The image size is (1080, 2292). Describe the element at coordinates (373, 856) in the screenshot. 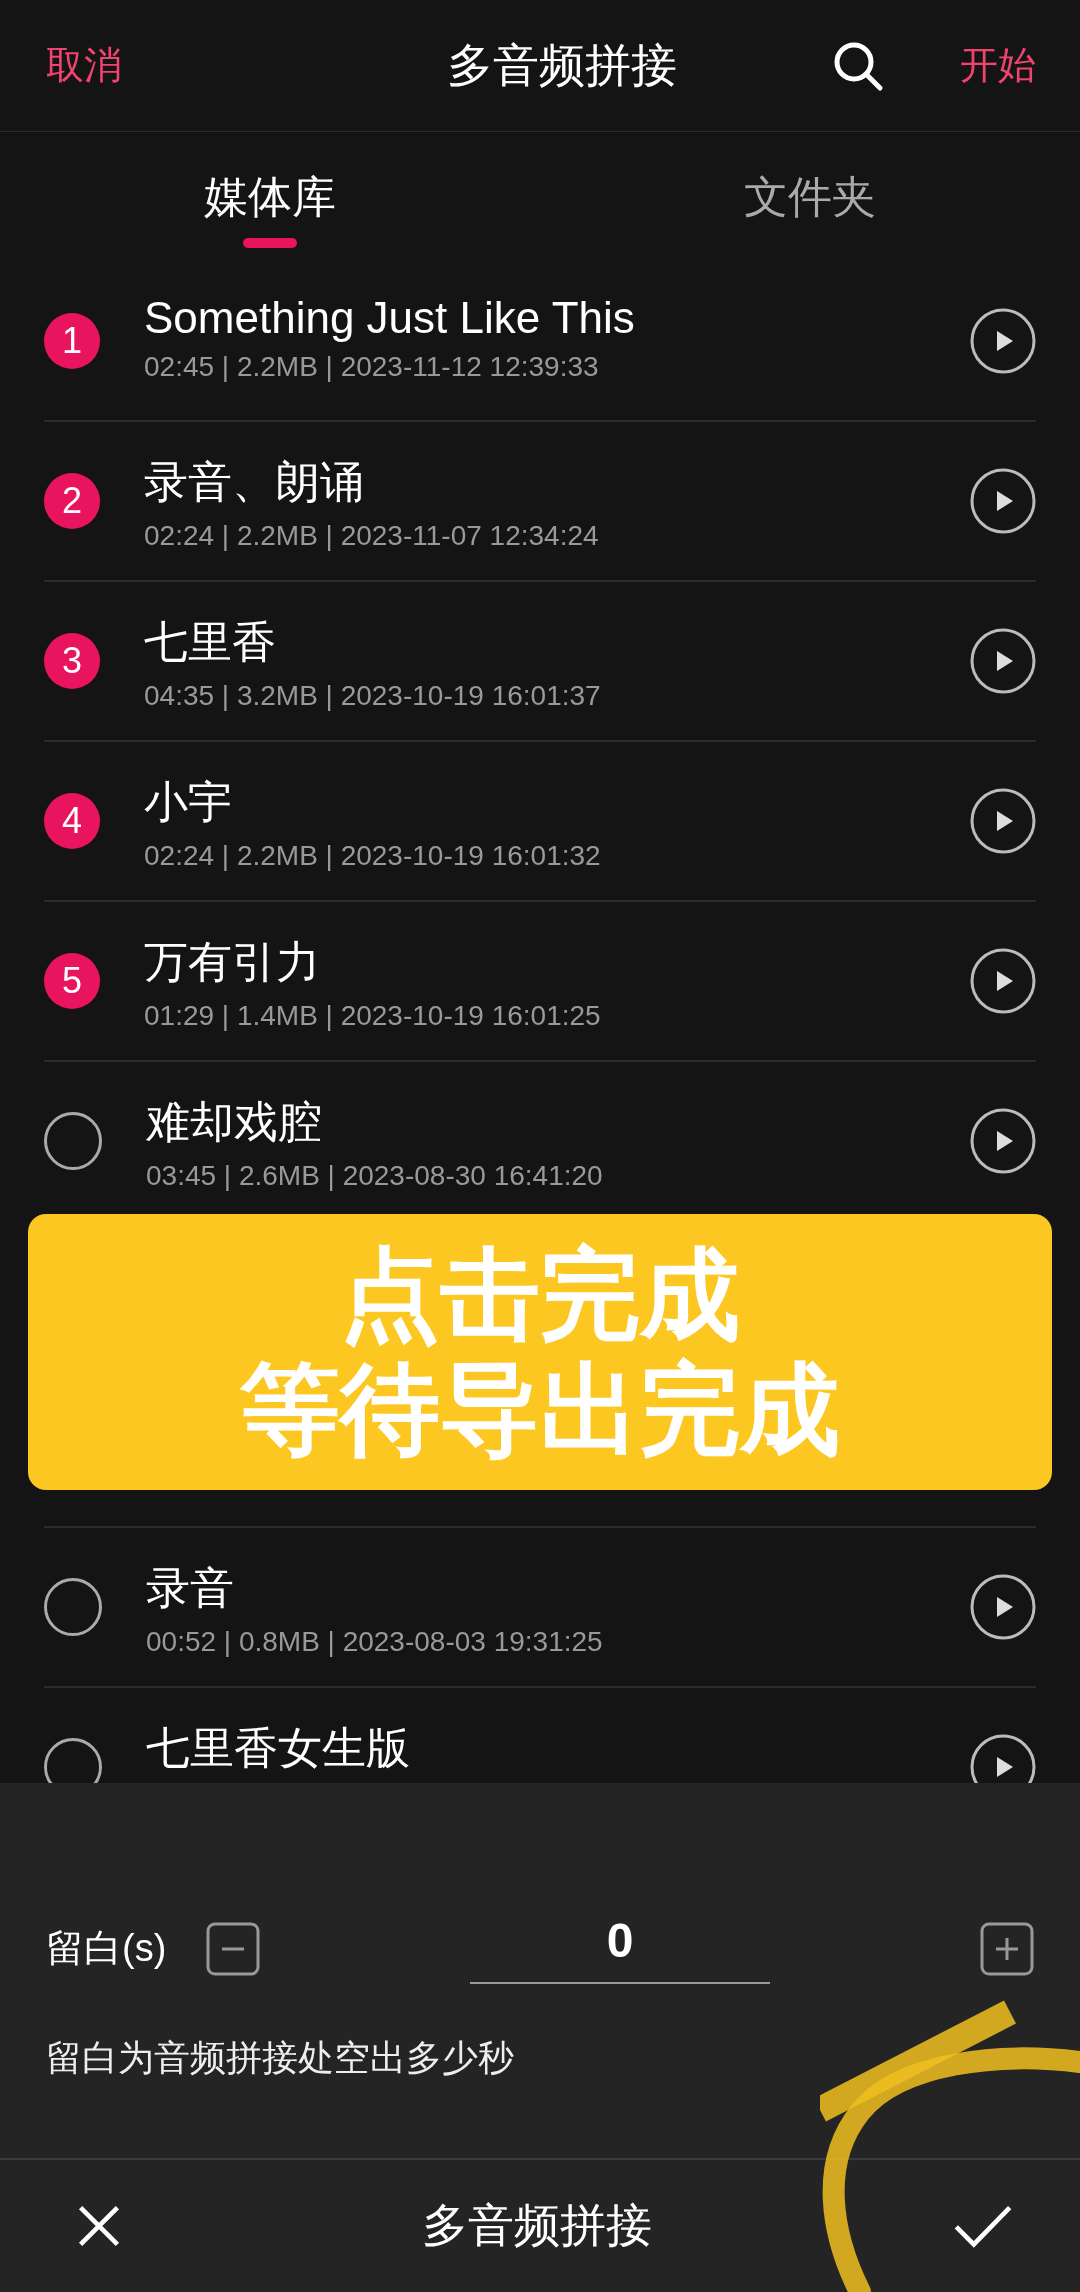

I see `track-details: 02:24 | 2.2MB | 2023-10-19 16:01:32` at that location.